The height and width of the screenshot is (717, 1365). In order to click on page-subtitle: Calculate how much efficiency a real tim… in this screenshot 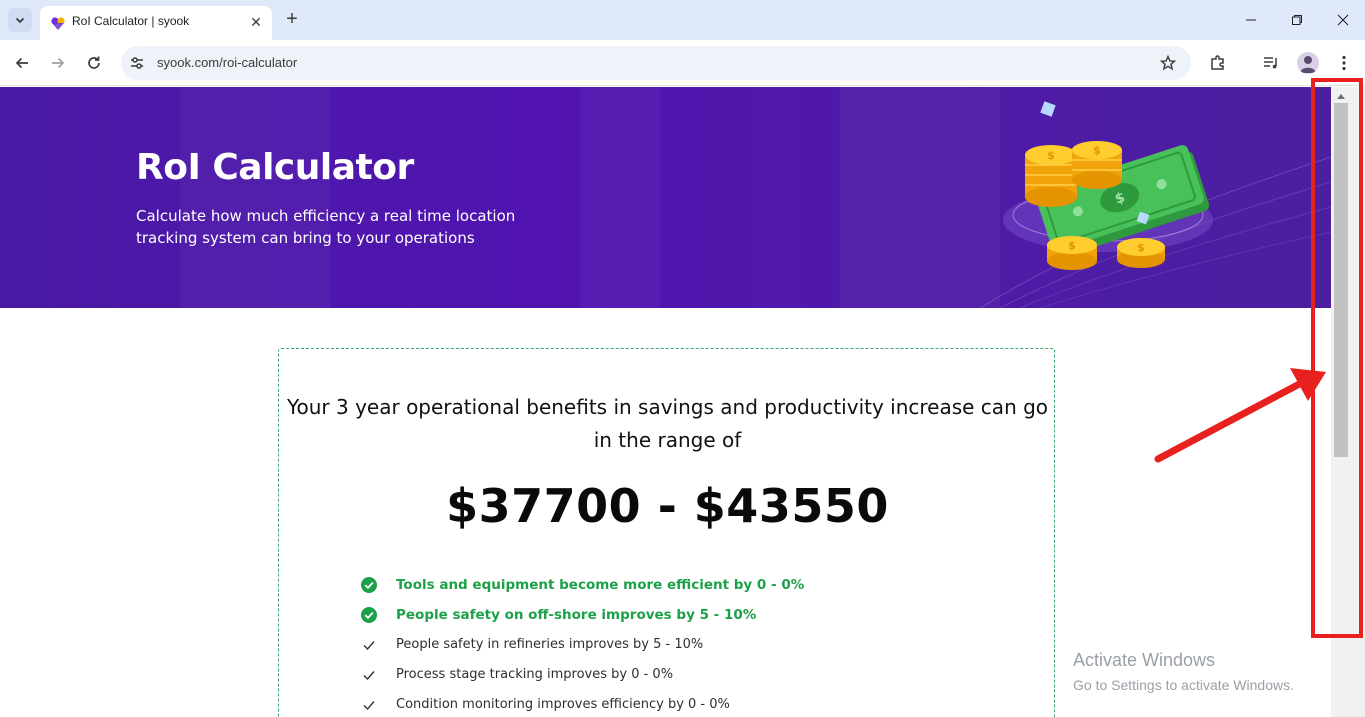, I will do `click(326, 227)`.